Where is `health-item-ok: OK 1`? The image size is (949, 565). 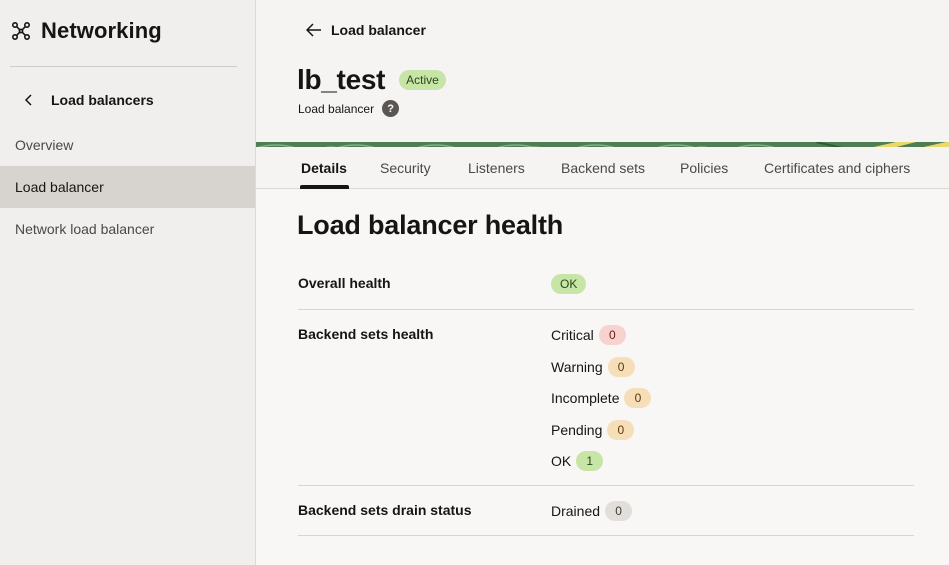 health-item-ok: OK 1 is located at coordinates (577, 461).